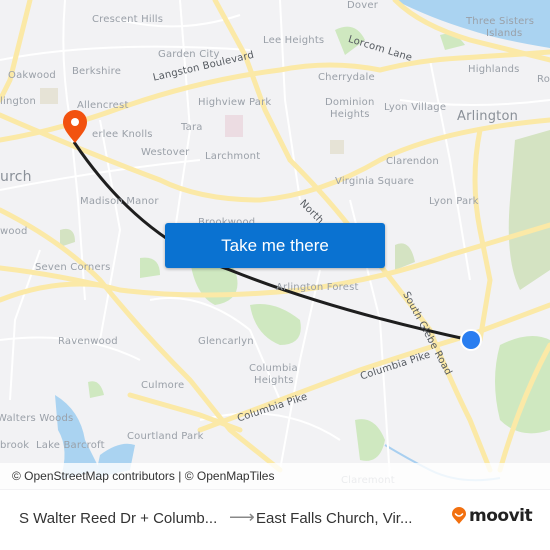 The image size is (550, 550). Describe the element at coordinates (488, 116) in the screenshot. I see `label-arlington: Arlington` at that location.